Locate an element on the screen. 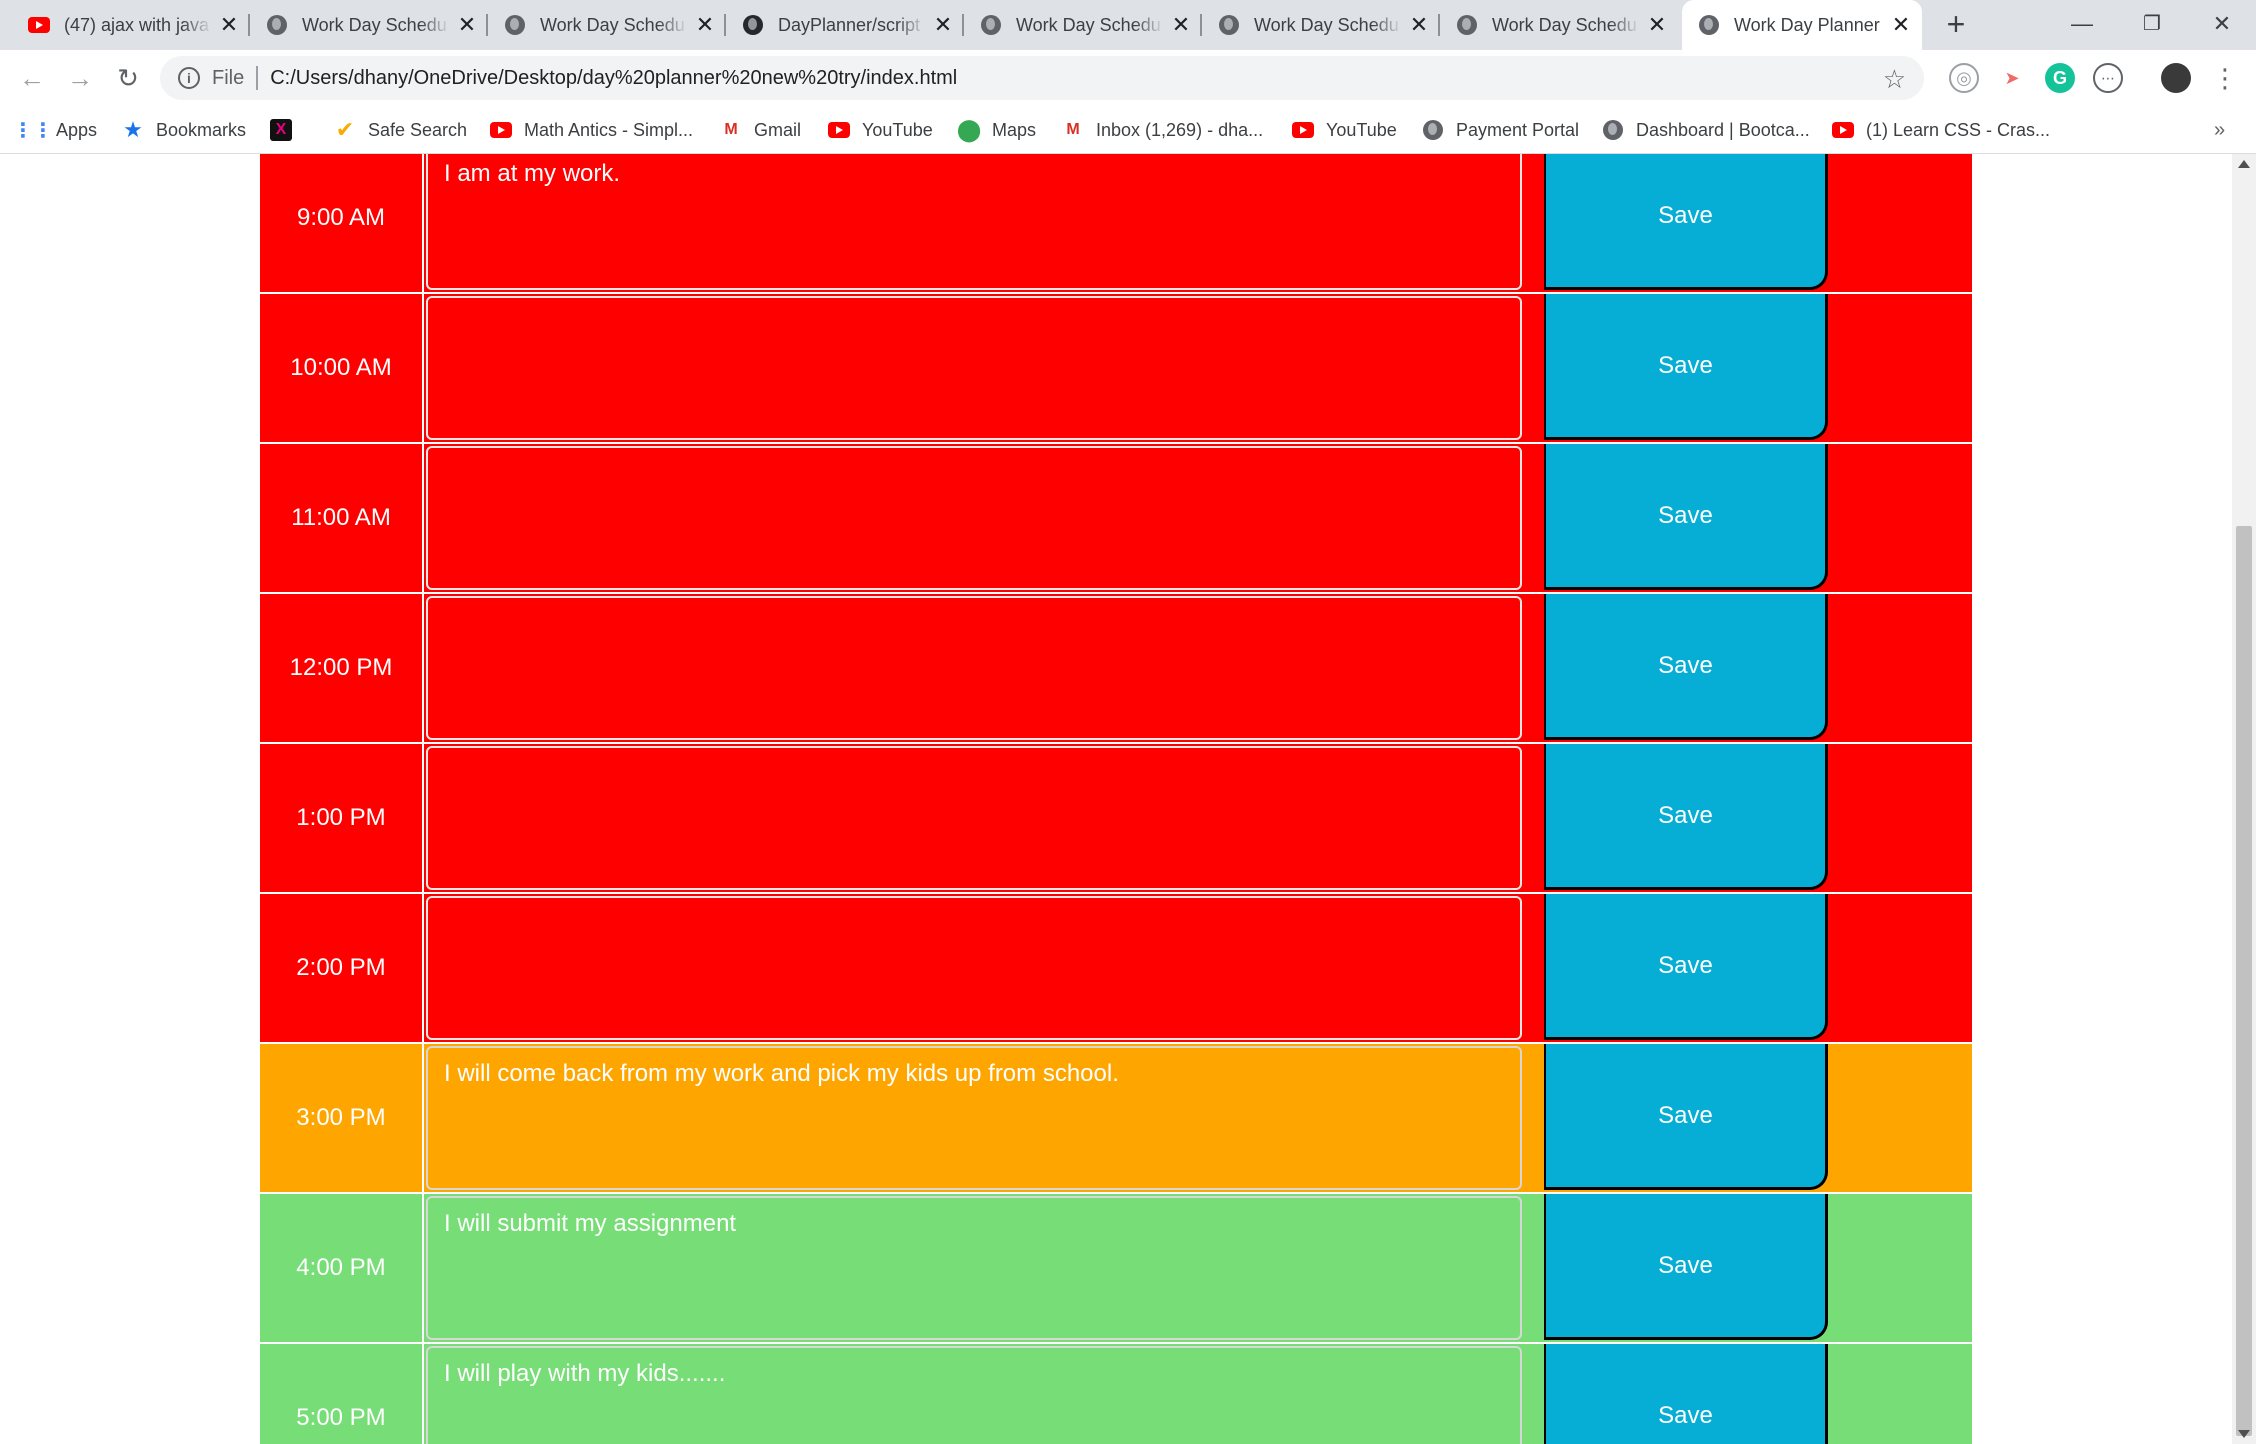  extension-icon: ⋯ is located at coordinates (2108, 78).